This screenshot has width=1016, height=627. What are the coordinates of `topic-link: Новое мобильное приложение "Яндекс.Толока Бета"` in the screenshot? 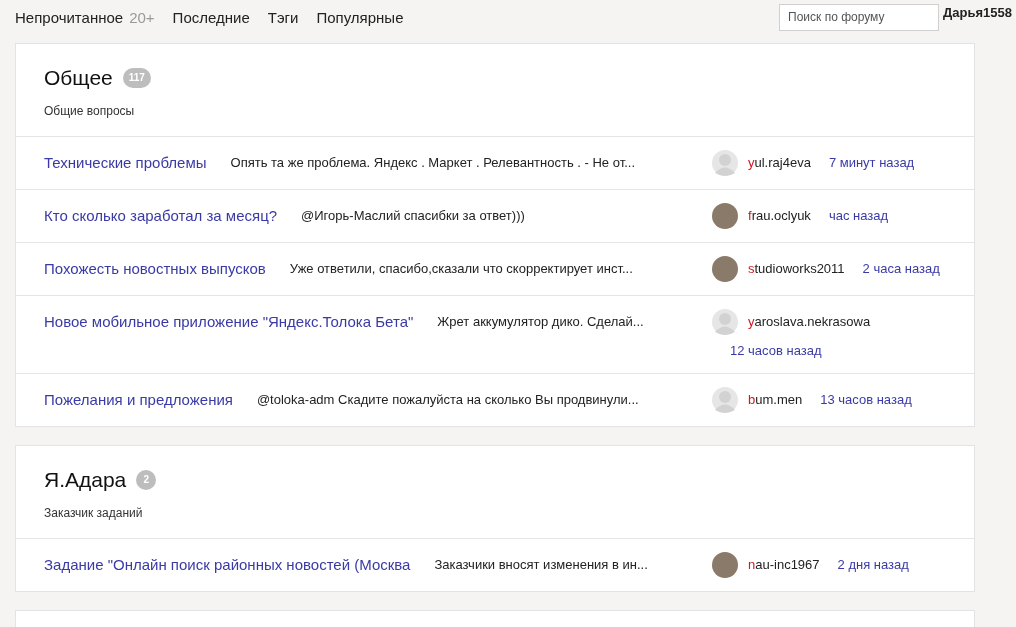 It's located at (229, 321).